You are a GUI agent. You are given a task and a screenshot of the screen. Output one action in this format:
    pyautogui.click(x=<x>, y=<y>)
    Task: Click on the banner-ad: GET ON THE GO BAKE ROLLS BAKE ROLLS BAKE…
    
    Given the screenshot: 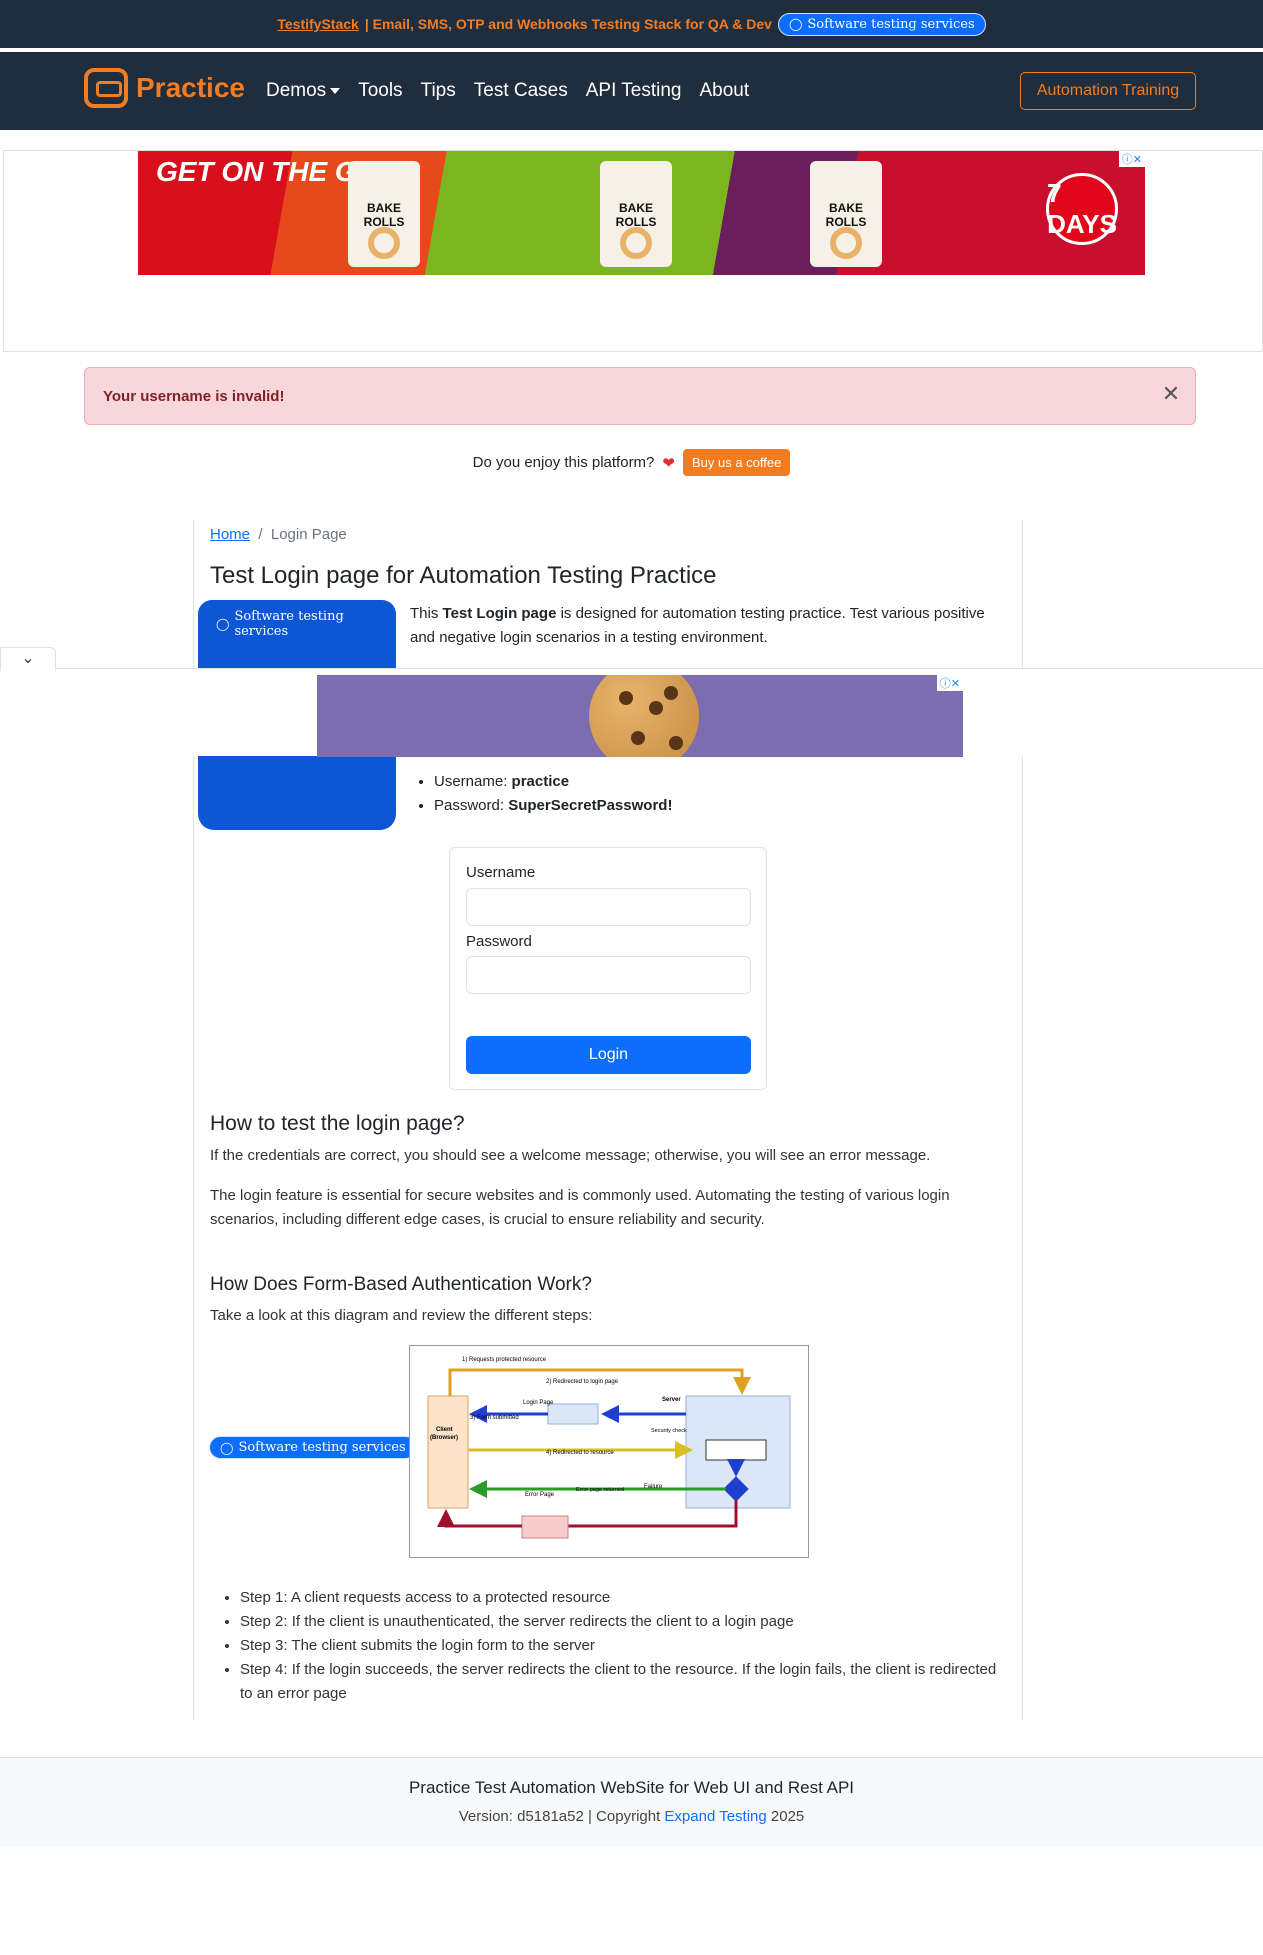 What is the action you would take?
    pyautogui.click(x=641, y=213)
    